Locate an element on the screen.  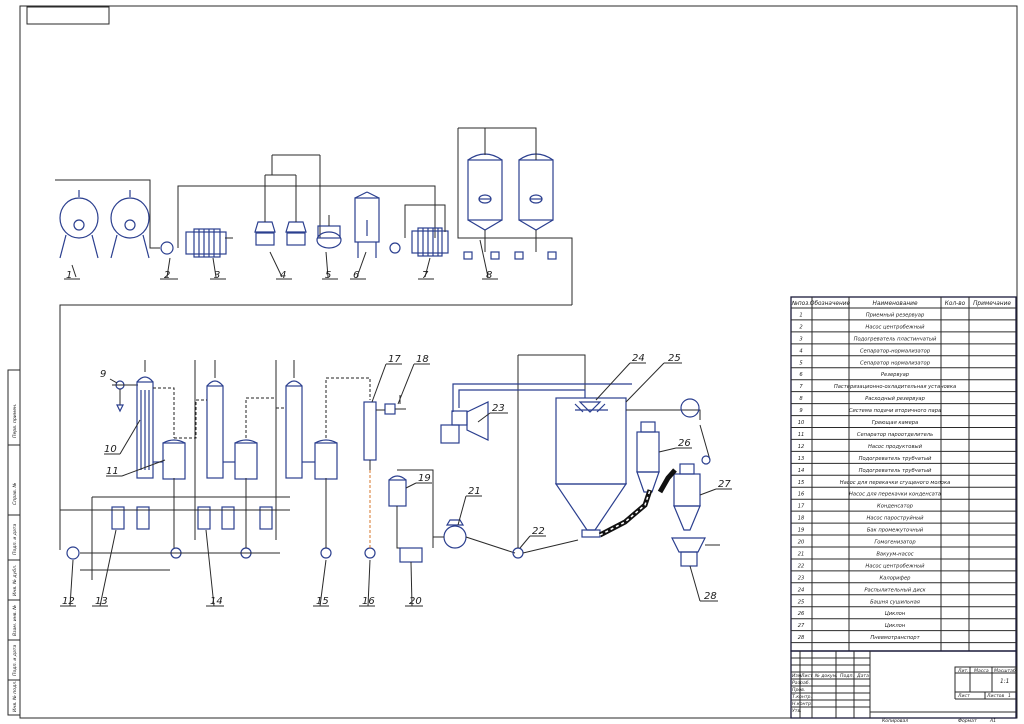
sheet-label: Лист is located at coordinates (963, 696).